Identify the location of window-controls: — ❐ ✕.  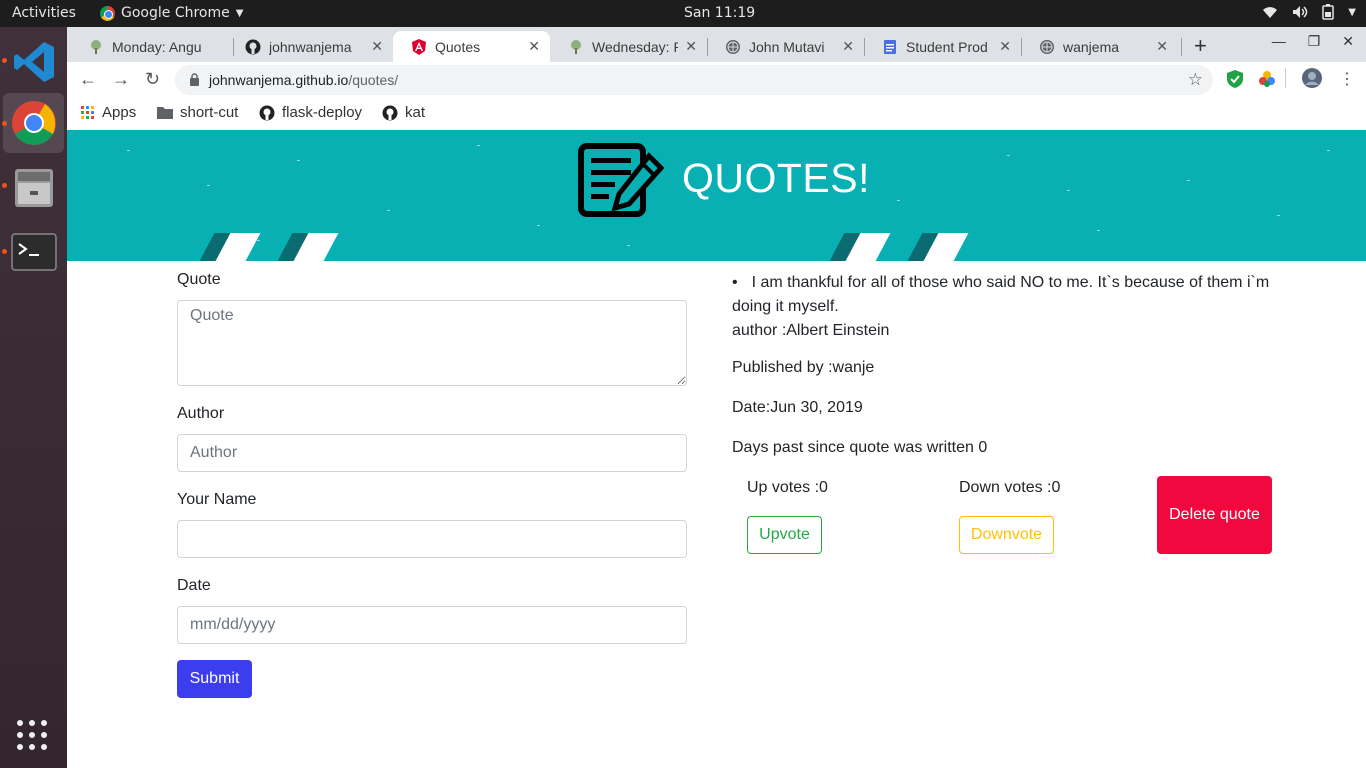
(1313, 41).